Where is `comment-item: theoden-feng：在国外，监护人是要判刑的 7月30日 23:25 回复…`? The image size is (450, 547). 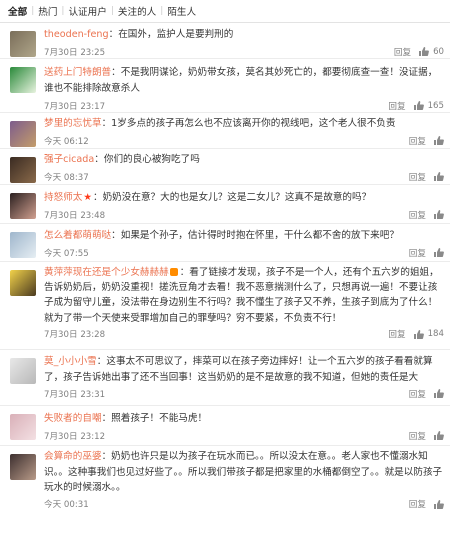
comment-item: theoden-feng：在国外，监护人是要判刑的 7月30日 23:25 回复… is located at coordinates (225, 41).